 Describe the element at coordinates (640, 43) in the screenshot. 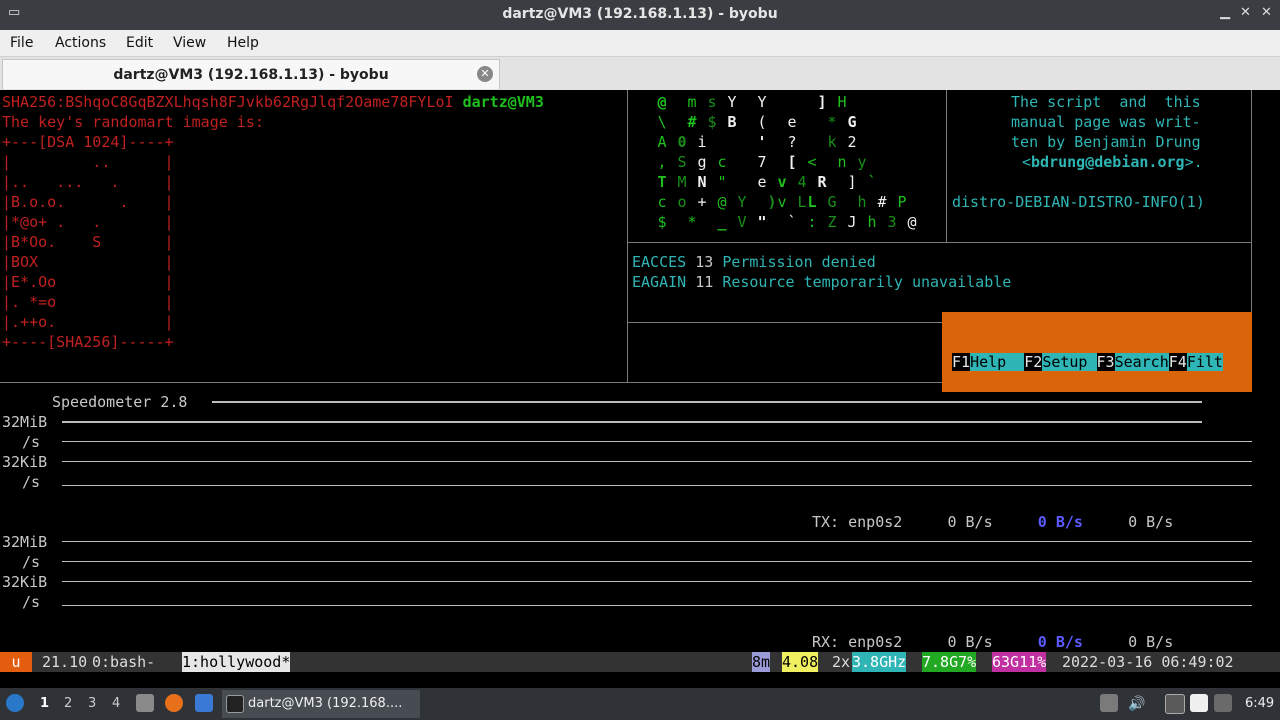

I see `menubar: File Actions Edit View Help` at that location.